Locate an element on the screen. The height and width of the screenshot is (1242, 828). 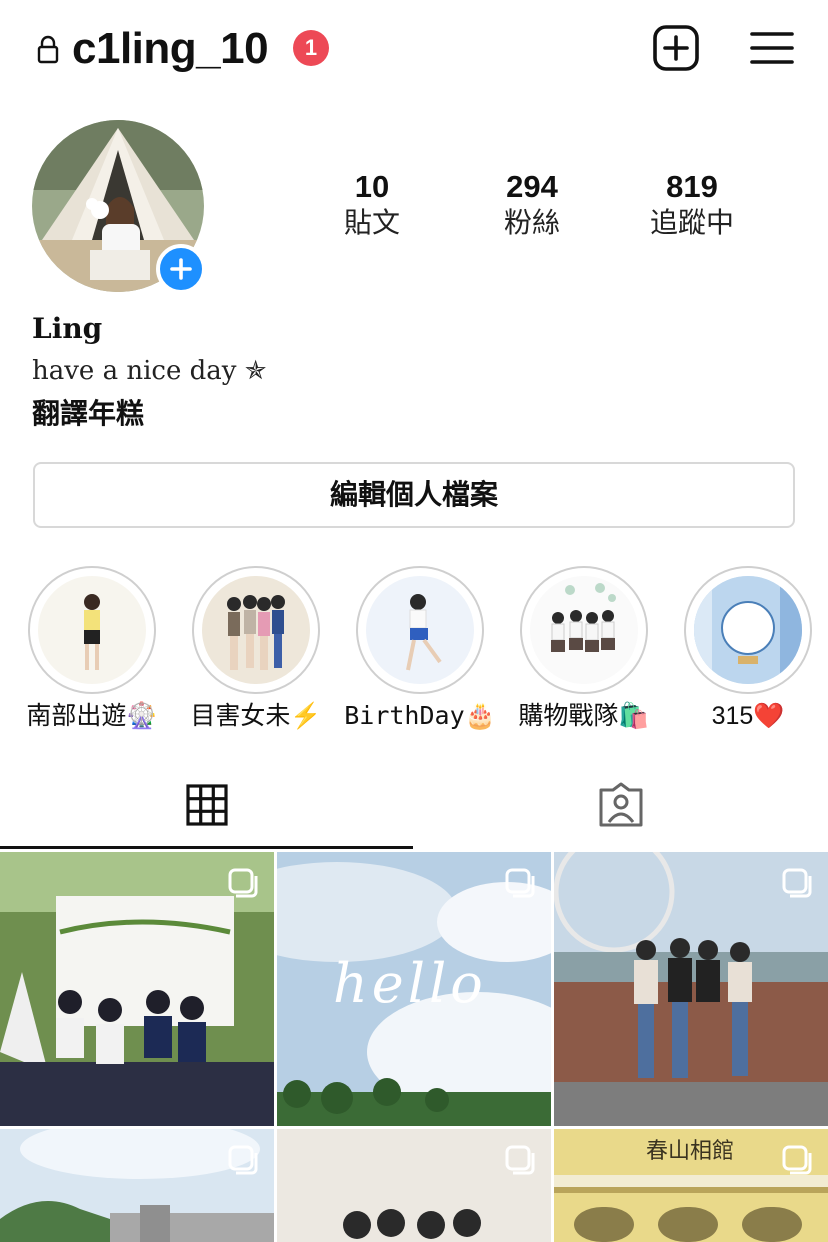
followers-count-label: 粉絲 is located at coordinates (531, 222).